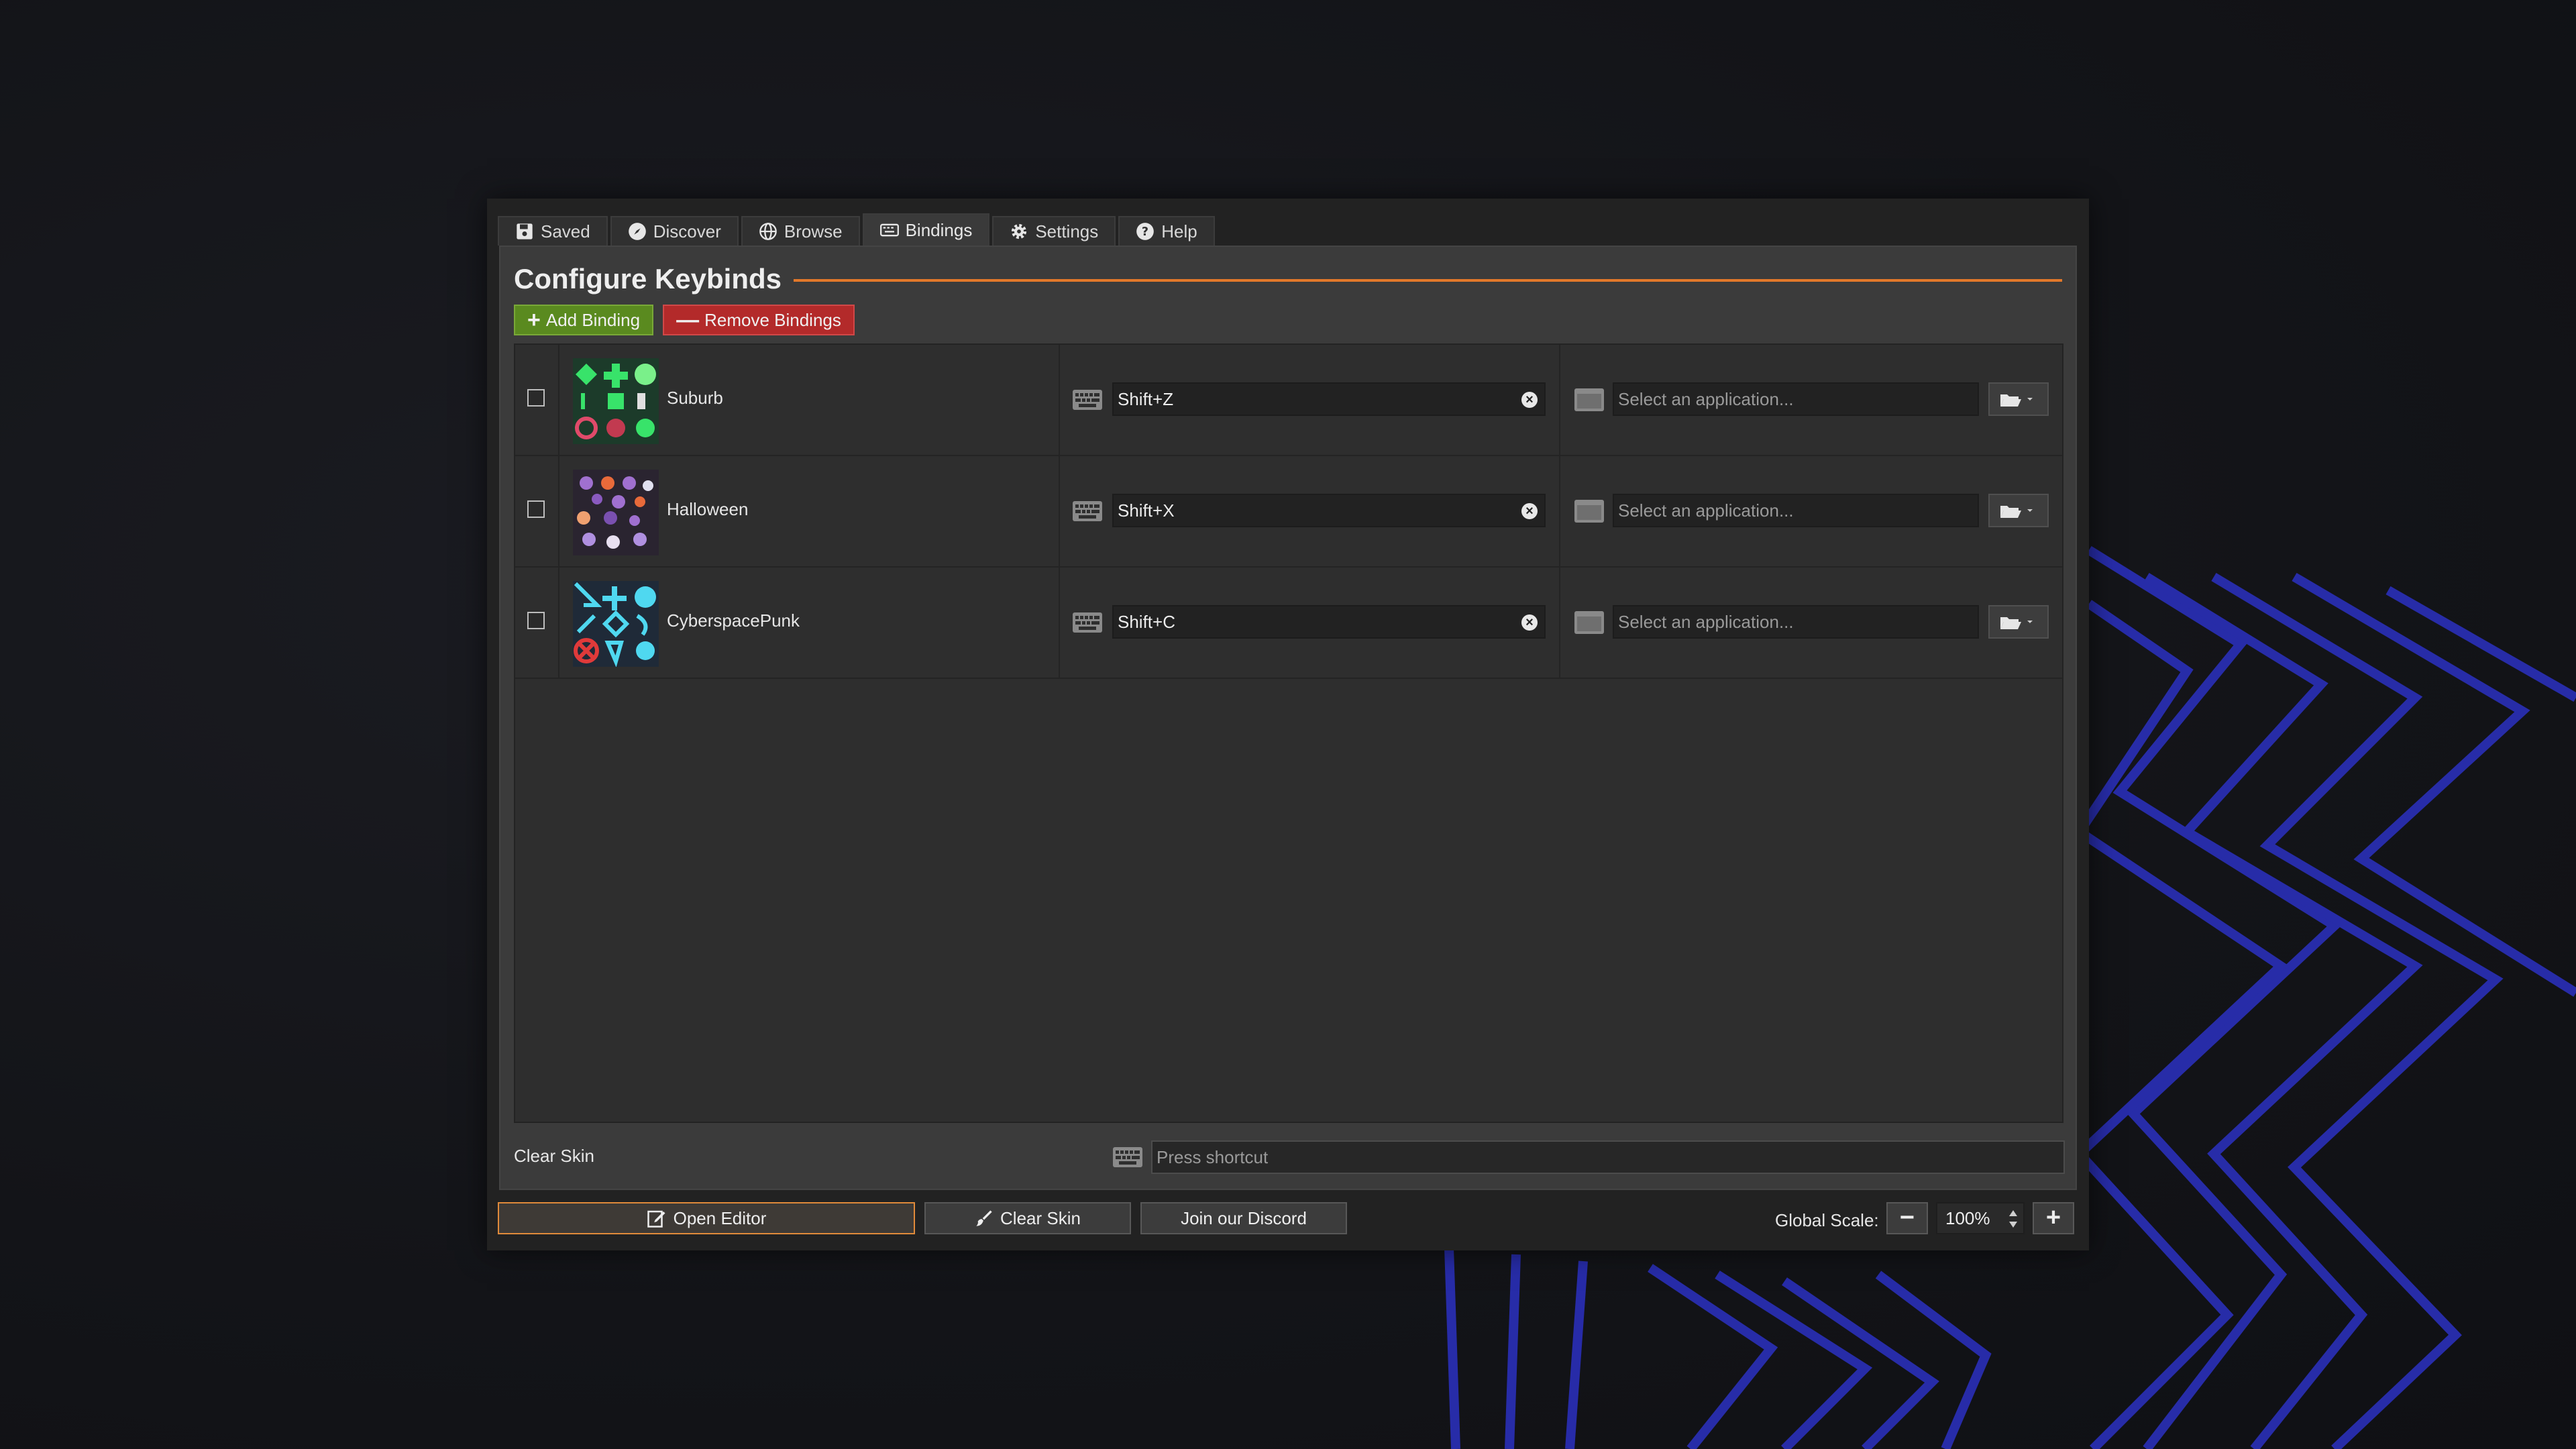 This screenshot has width=2576, height=1449. Describe the element at coordinates (1608, 1157) in the screenshot. I see `clear-skin-shortcut-input: Press shortcut` at that location.